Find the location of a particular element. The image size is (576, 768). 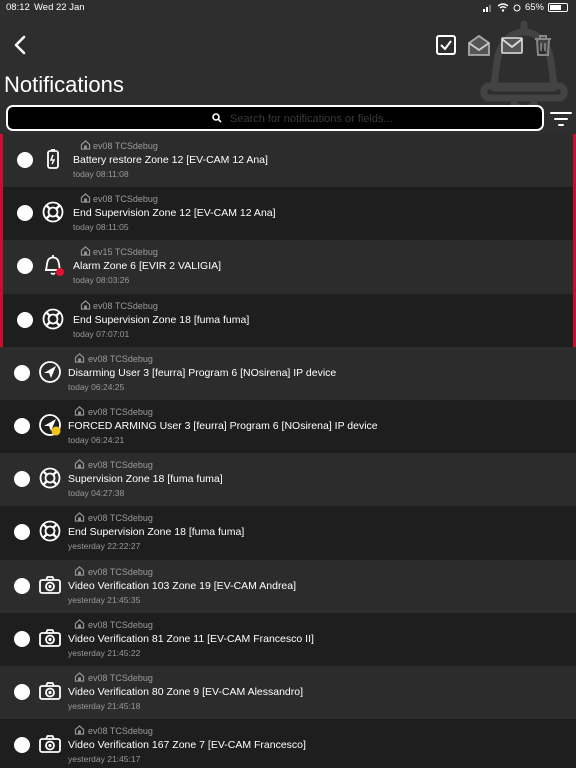

status-date: Wed 22 Jan is located at coordinates (59, 7).